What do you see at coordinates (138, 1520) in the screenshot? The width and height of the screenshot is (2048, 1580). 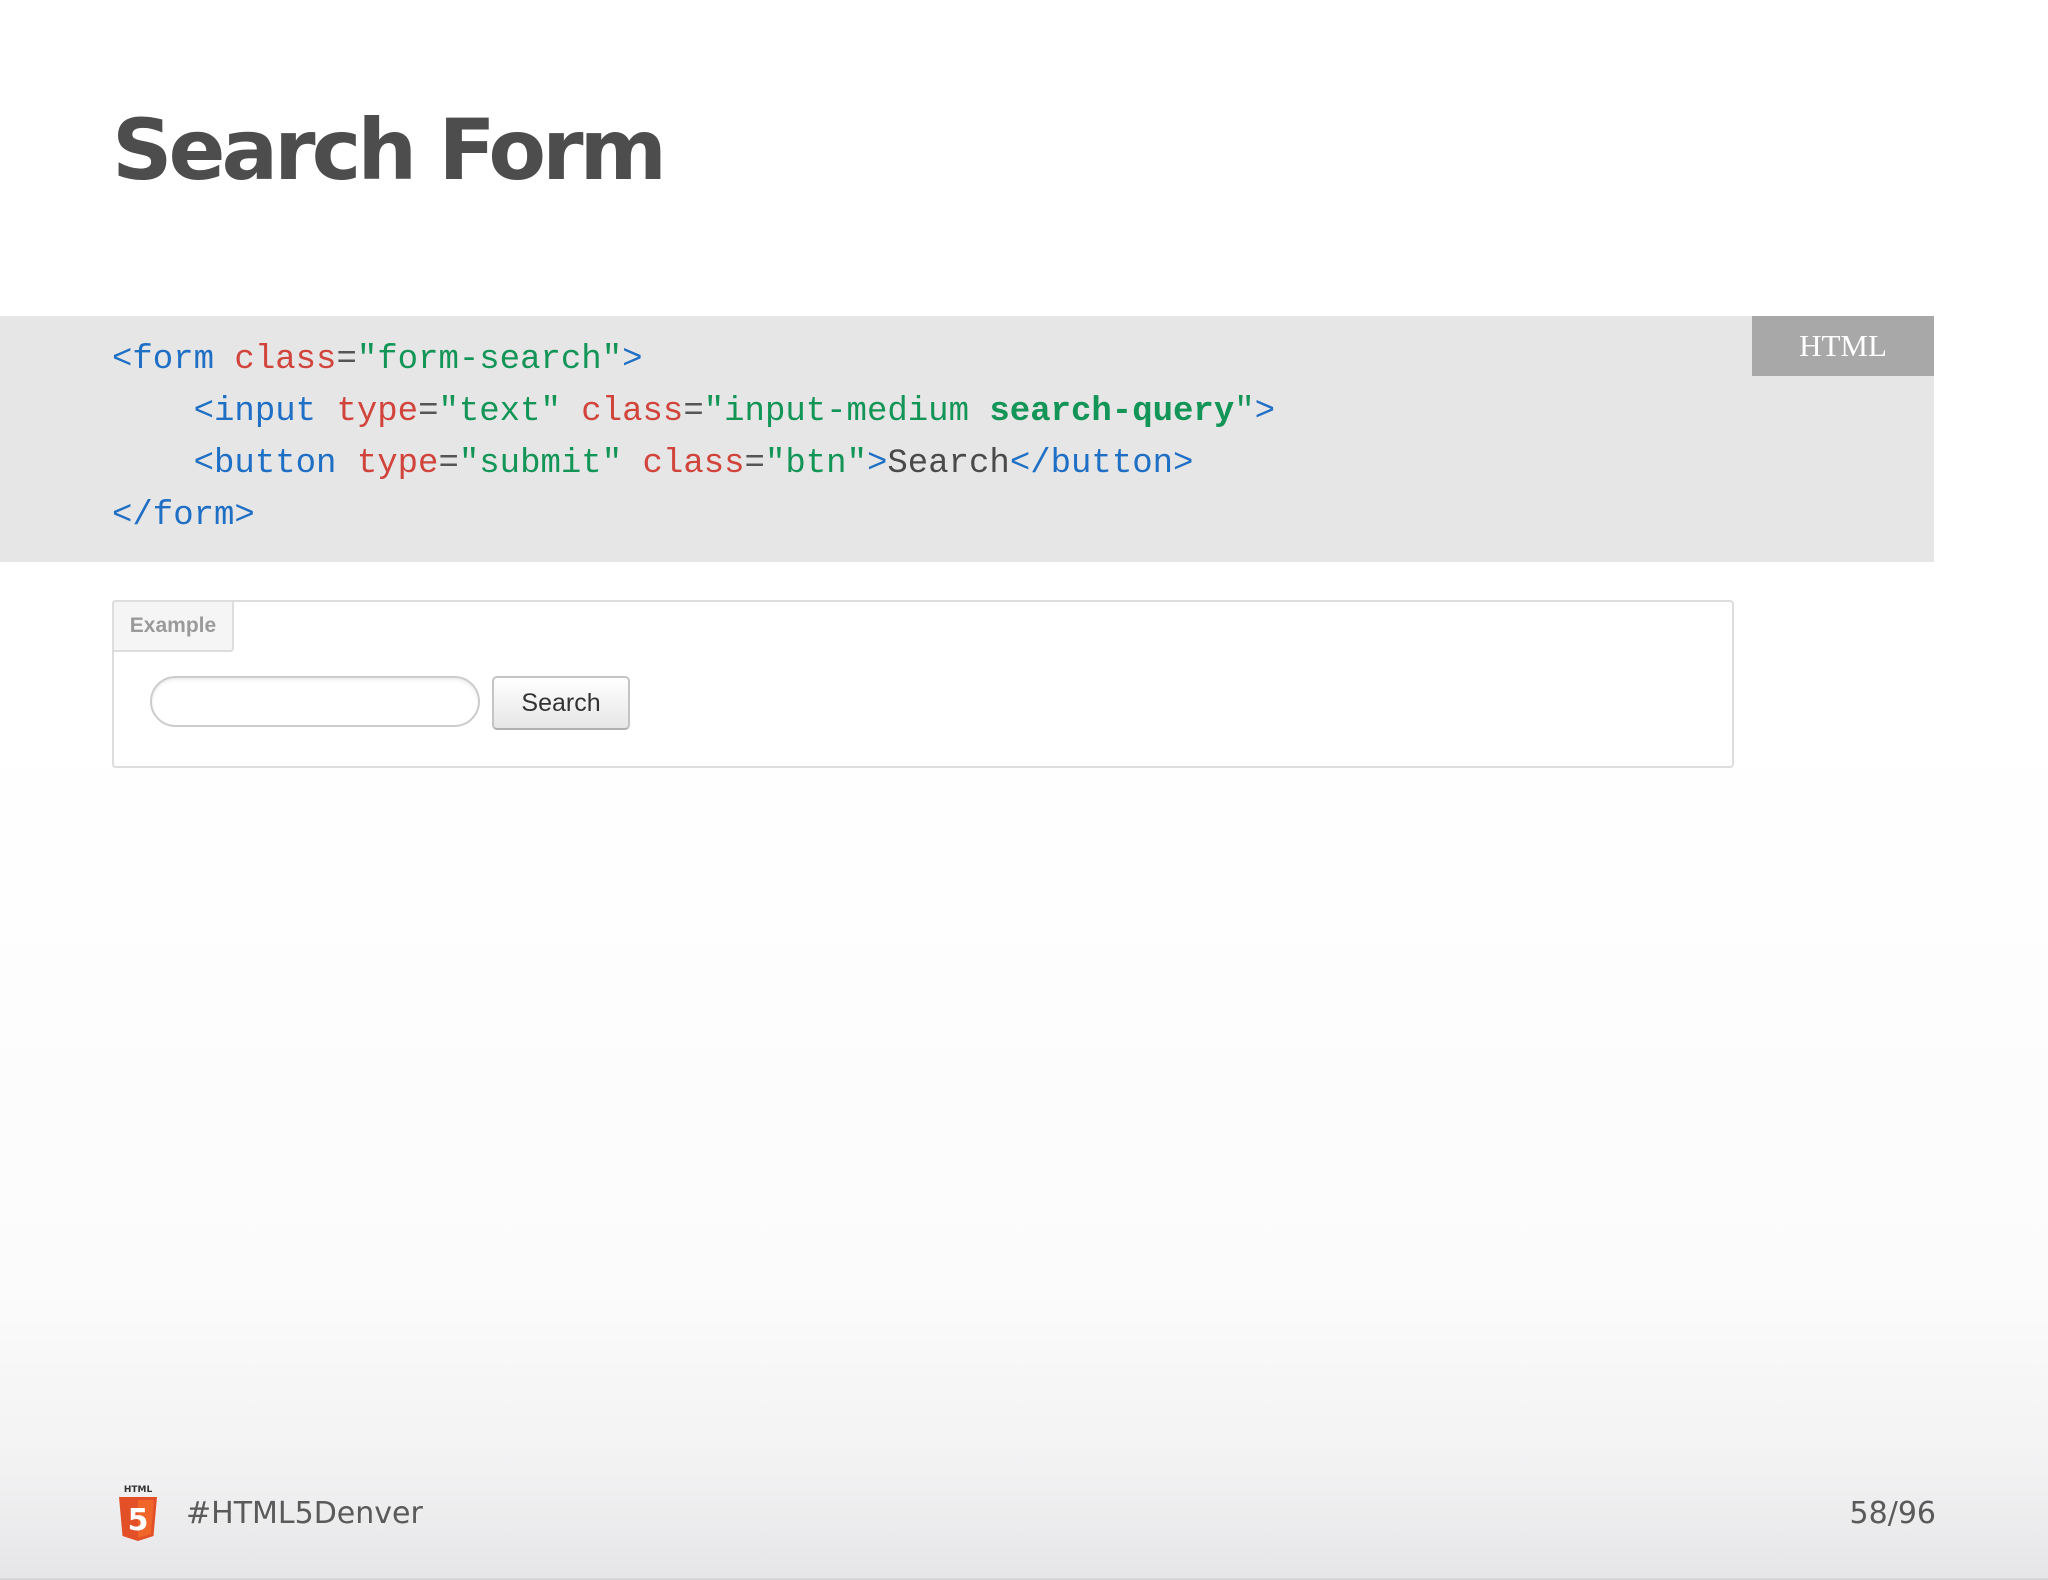 I see `html5-logo-numeral: 5` at bounding box center [138, 1520].